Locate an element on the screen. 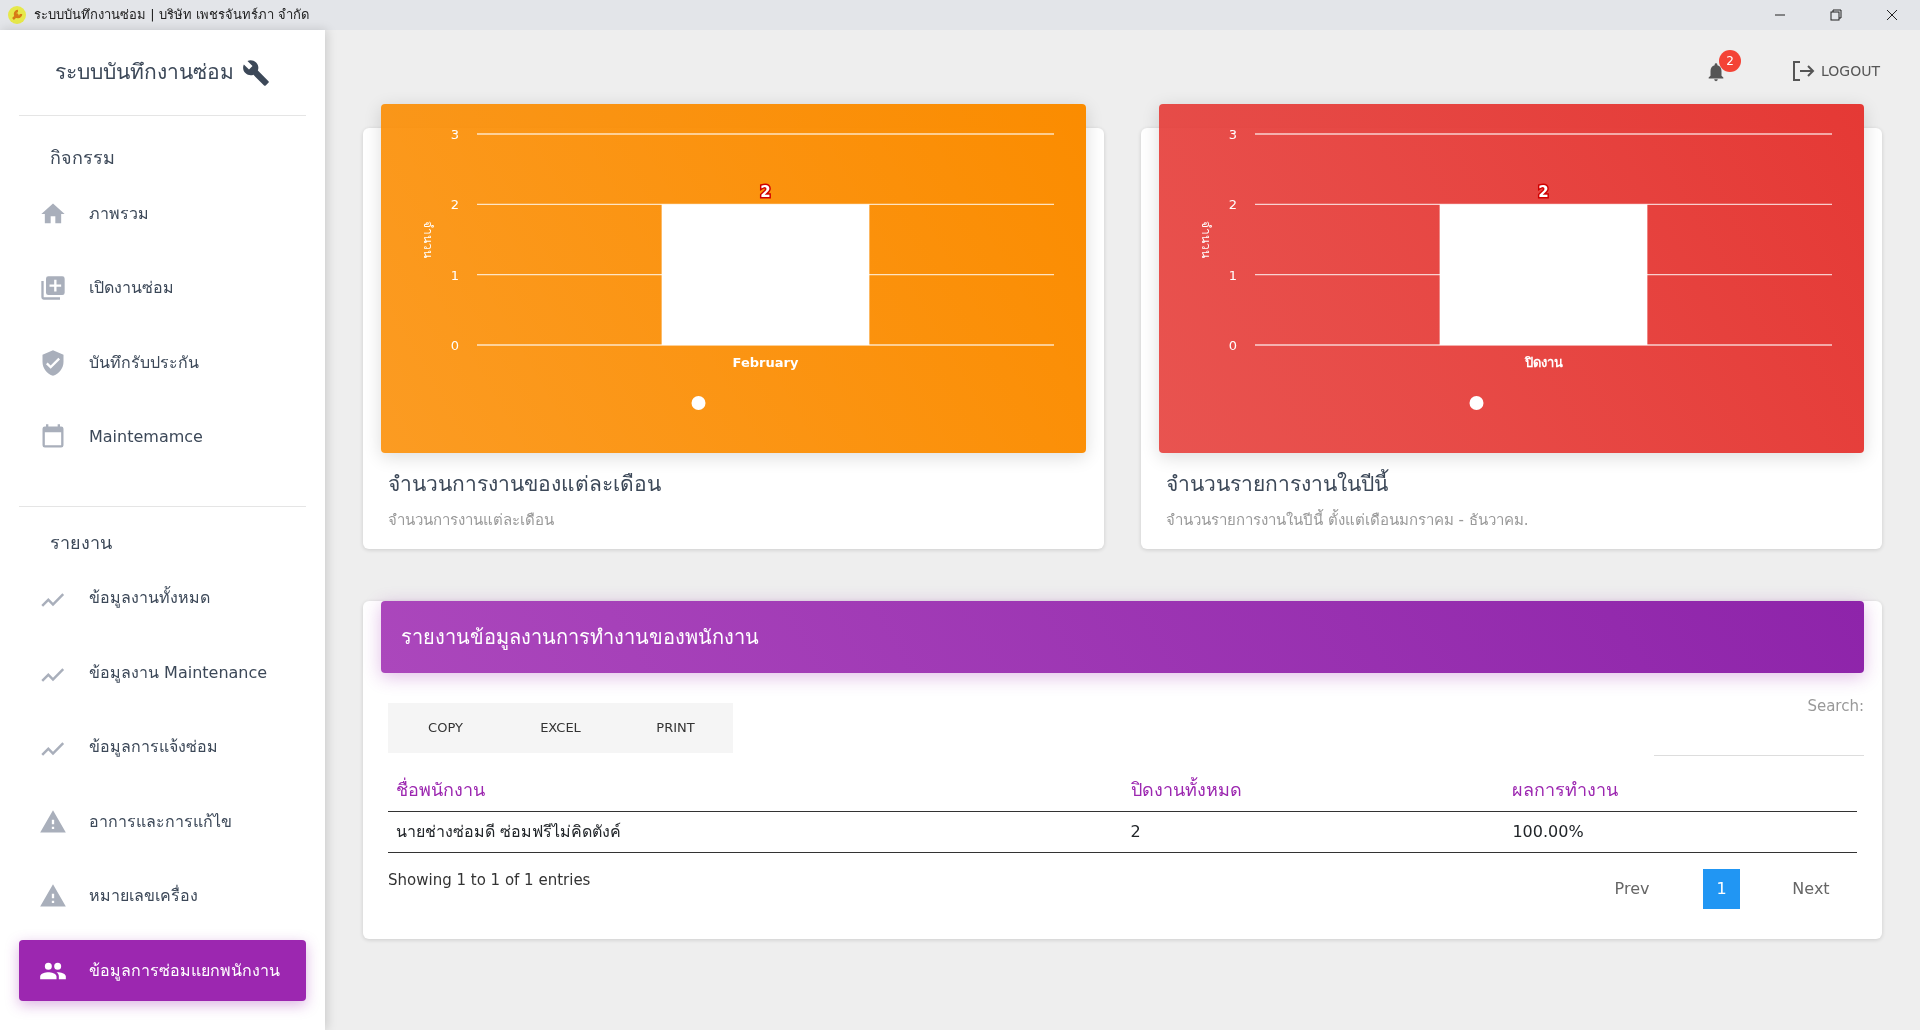  search-label: Search: is located at coordinates (1835, 706).